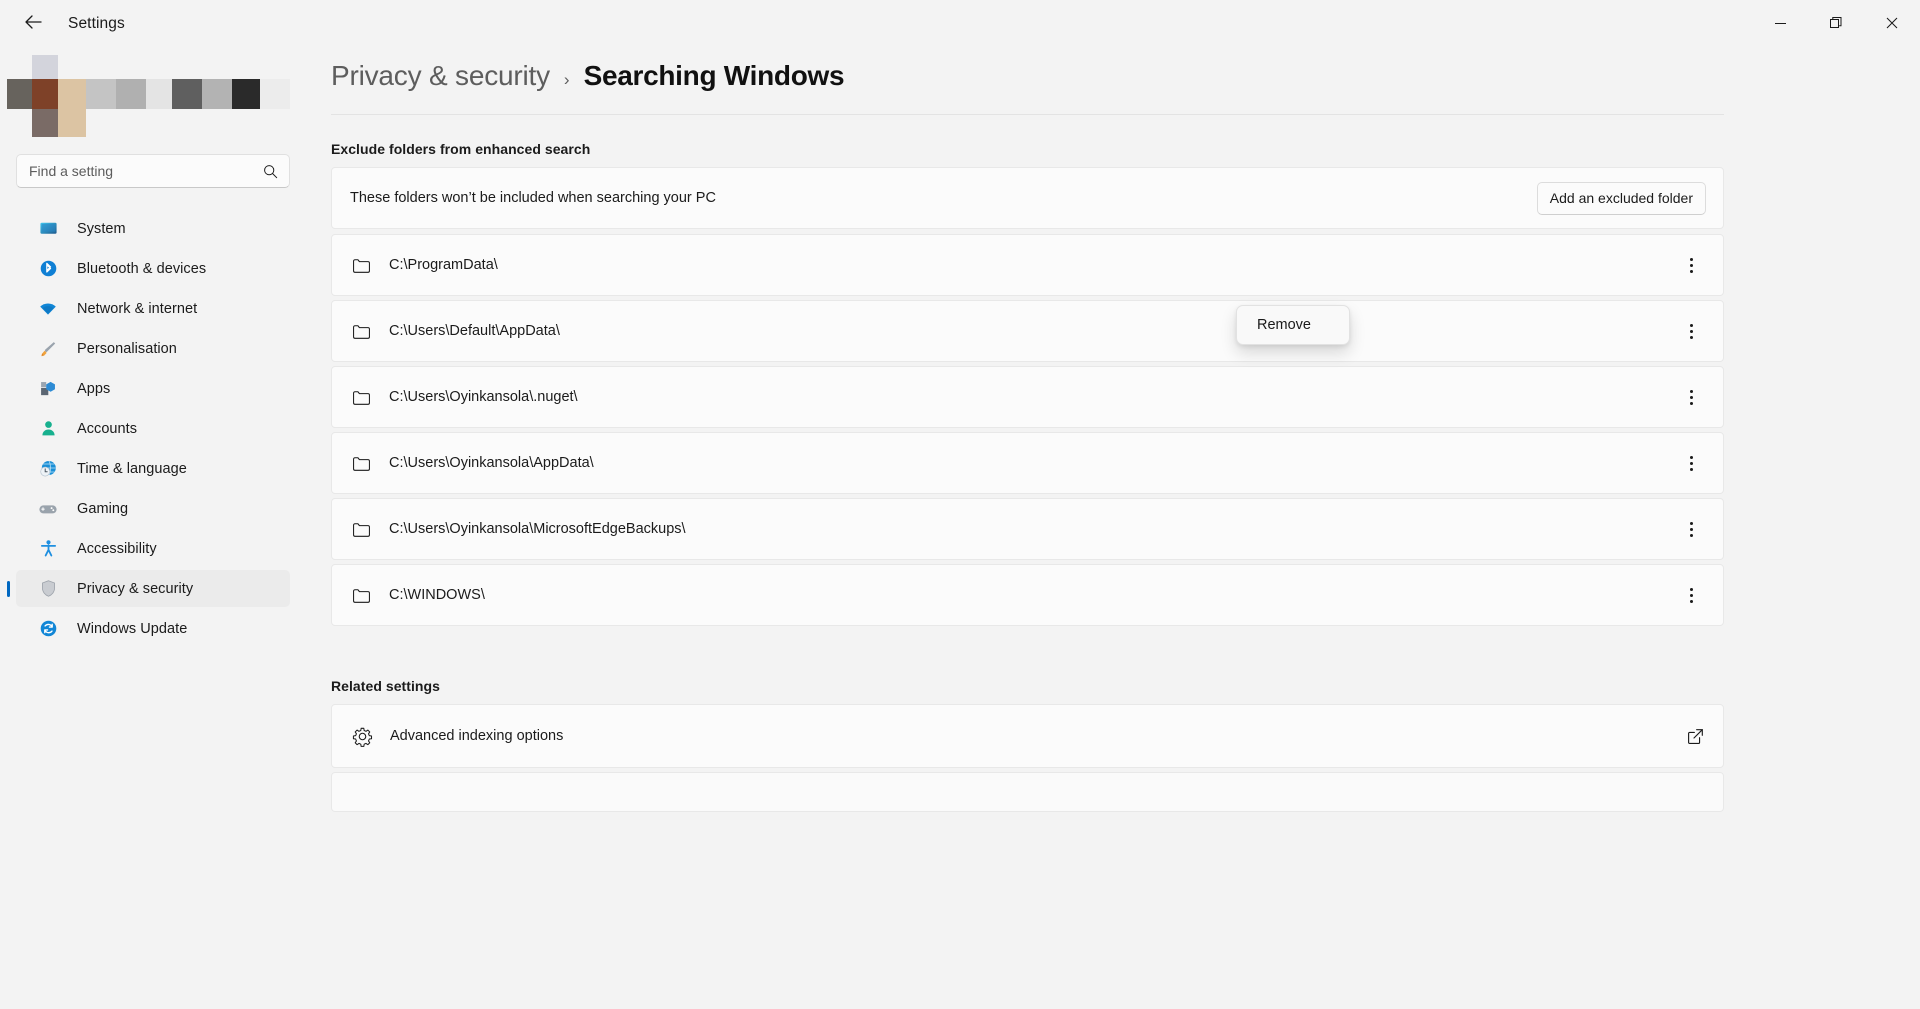 This screenshot has height=1009, width=1920. What do you see at coordinates (714, 75) in the screenshot?
I see `page-title: Searching Windows` at bounding box center [714, 75].